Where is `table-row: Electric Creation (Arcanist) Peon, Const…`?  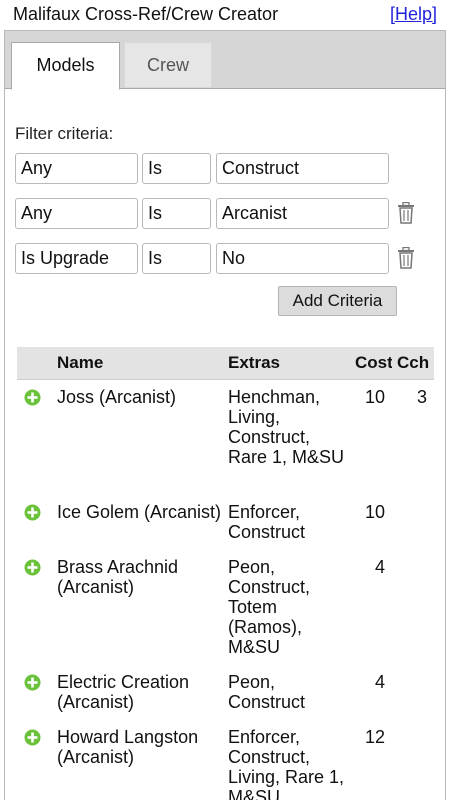
table-row: Electric Creation (Arcanist) Peon, Const… is located at coordinates (225, 692).